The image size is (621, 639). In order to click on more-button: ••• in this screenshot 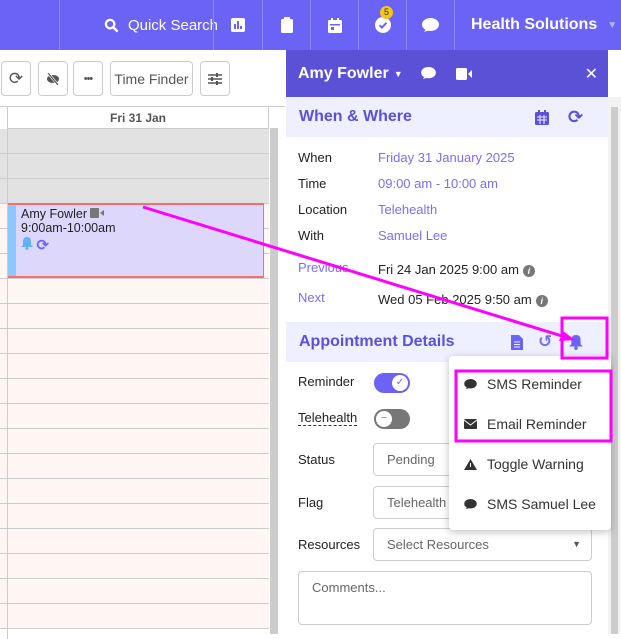, I will do `click(88, 78)`.